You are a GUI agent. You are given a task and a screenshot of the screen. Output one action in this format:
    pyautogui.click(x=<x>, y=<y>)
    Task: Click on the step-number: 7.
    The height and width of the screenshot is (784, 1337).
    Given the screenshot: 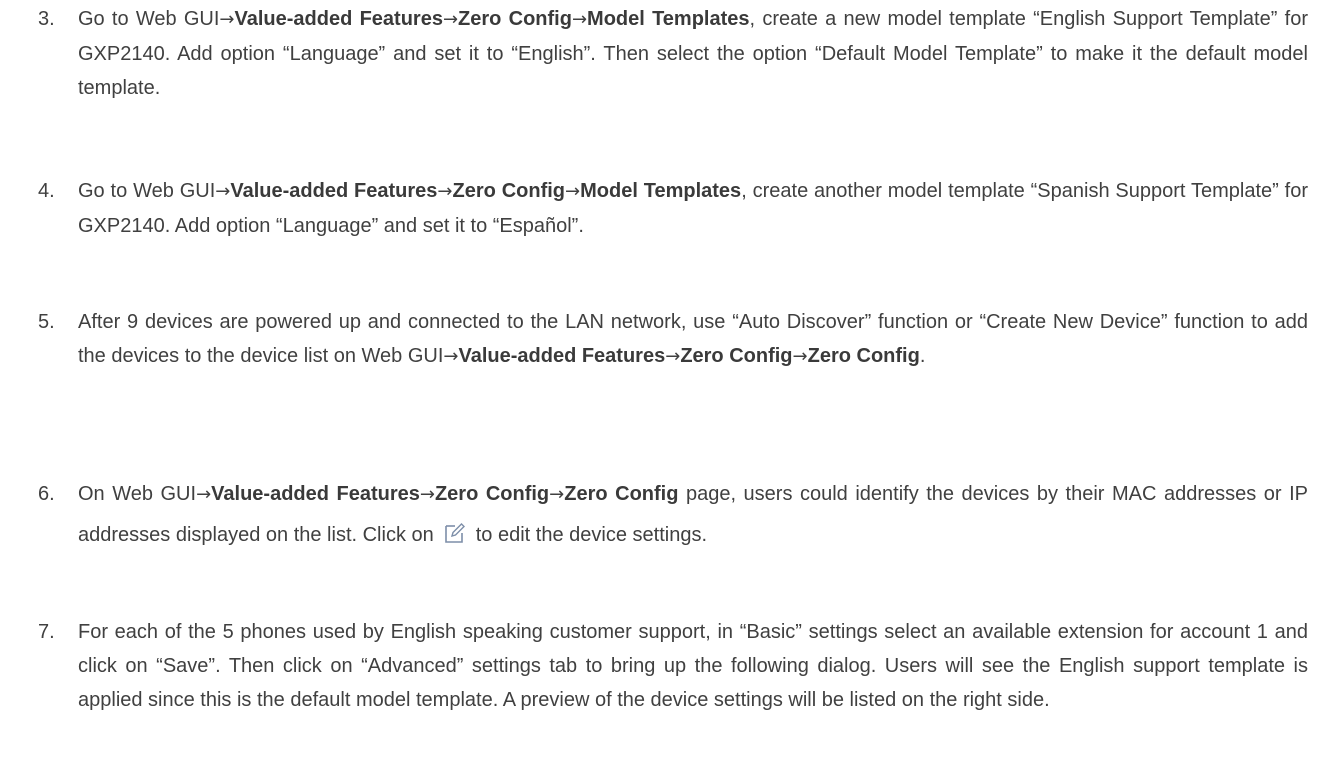 What is the action you would take?
    pyautogui.click(x=46, y=632)
    